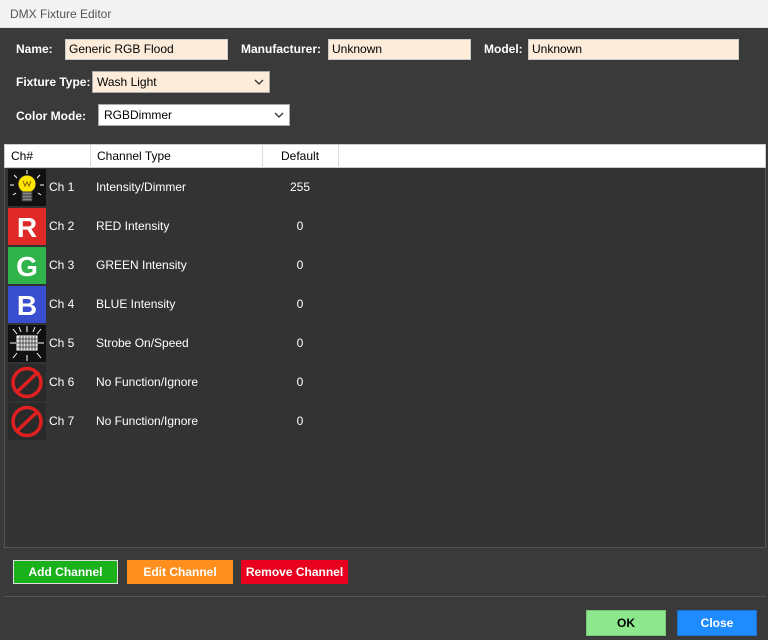 Image resolution: width=768 pixels, height=640 pixels. I want to click on model-label: Model:, so click(503, 49).